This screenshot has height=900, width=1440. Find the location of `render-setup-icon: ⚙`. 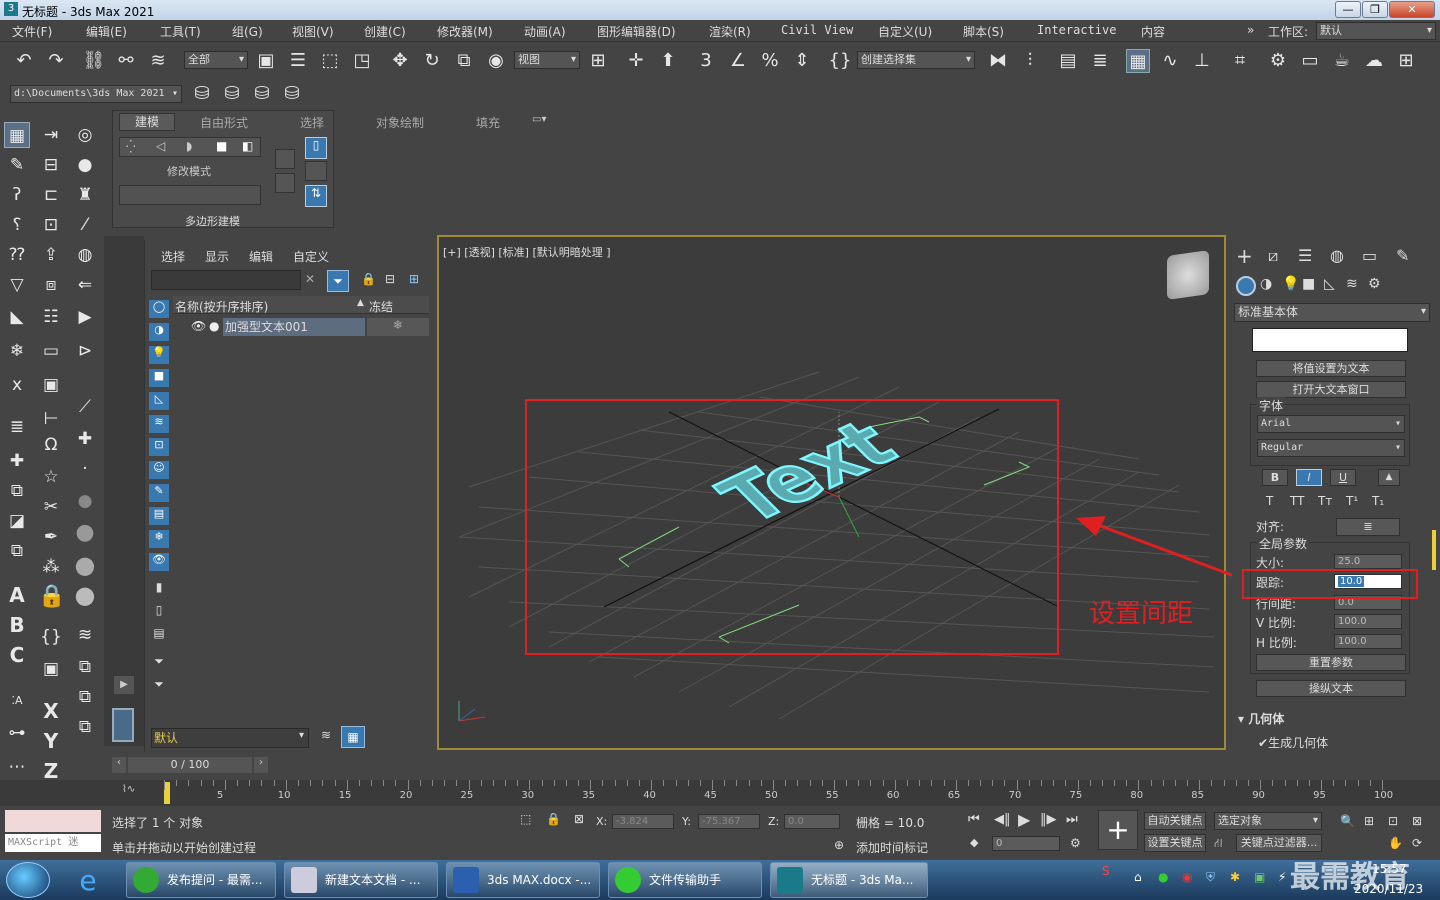

render-setup-icon: ⚙ is located at coordinates (1278, 61).